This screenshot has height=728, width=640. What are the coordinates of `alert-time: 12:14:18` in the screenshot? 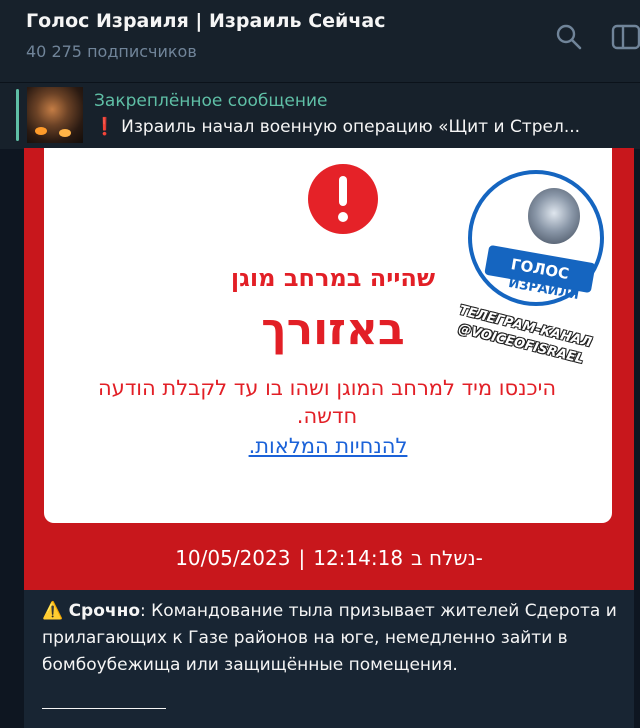 It's located at (358, 558).